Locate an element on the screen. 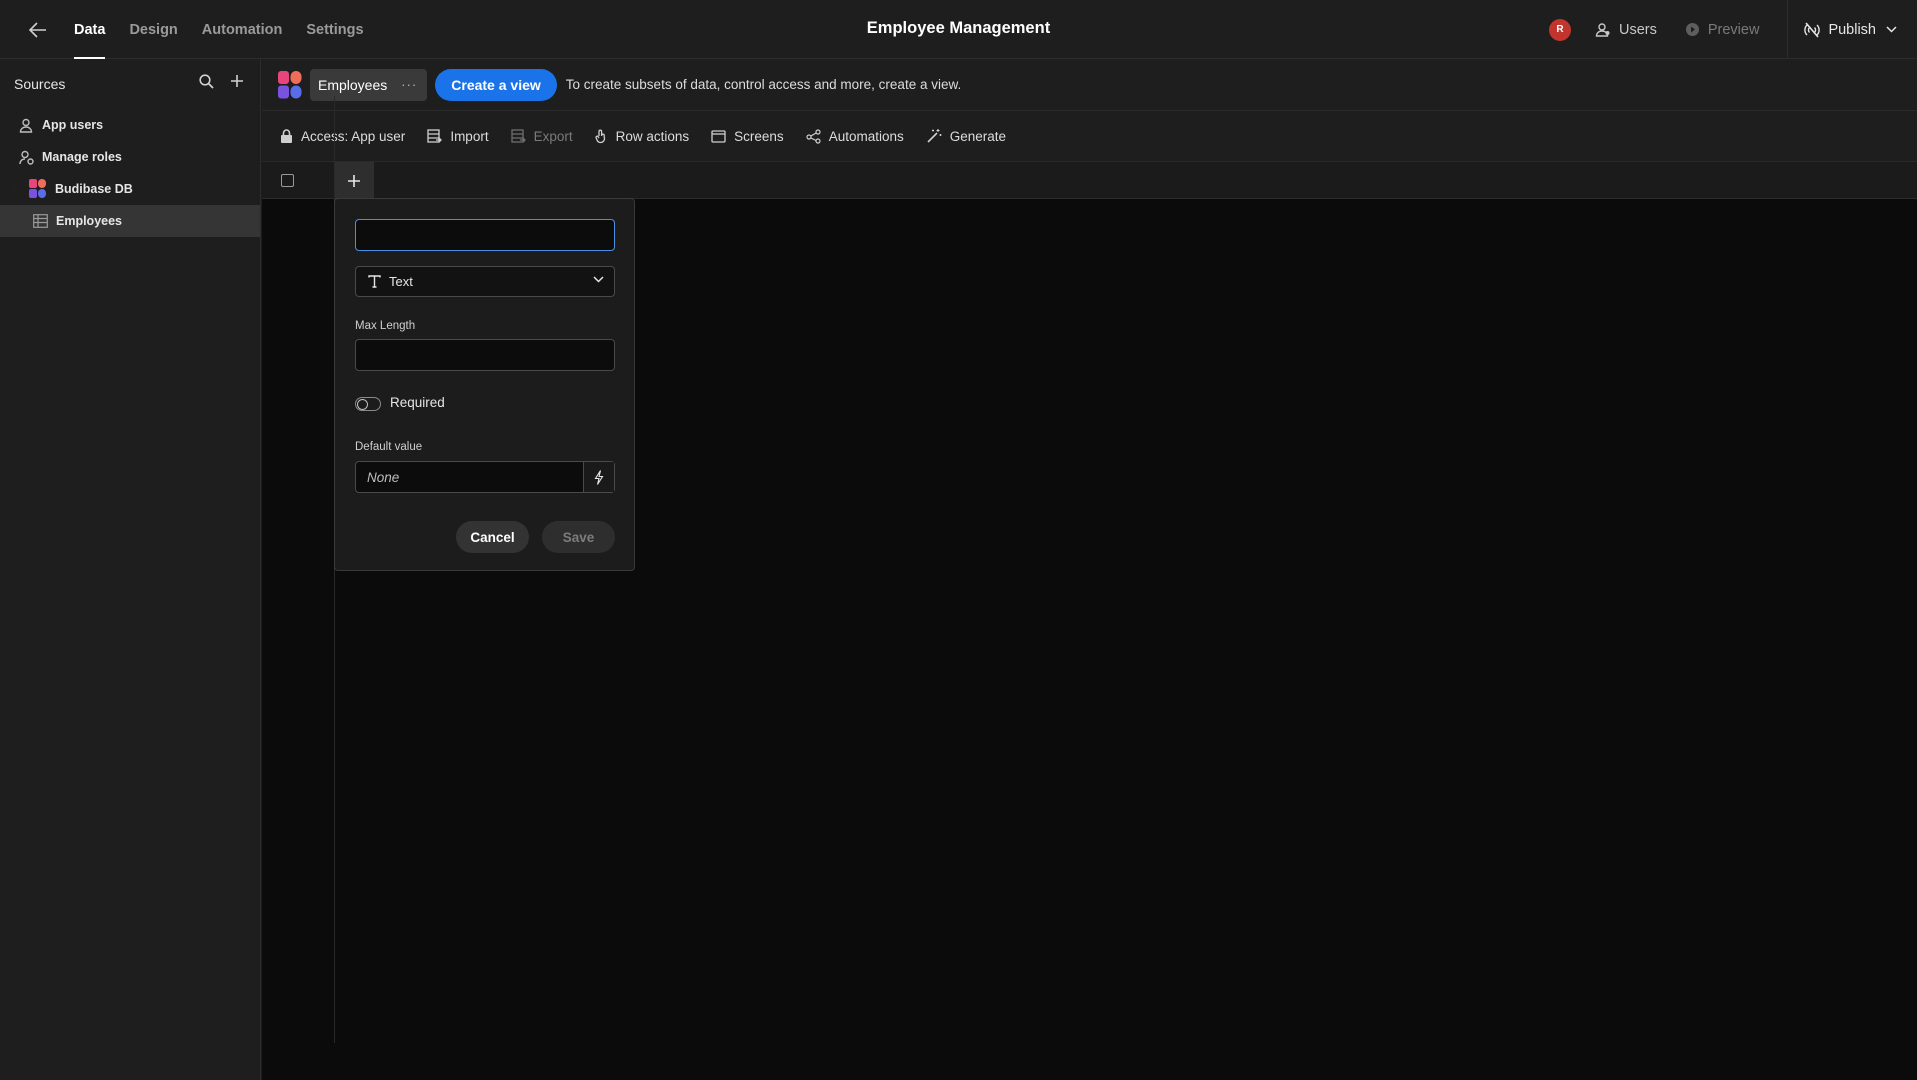 This screenshot has width=1917, height=1080. avatar: R is located at coordinates (1559, 29).